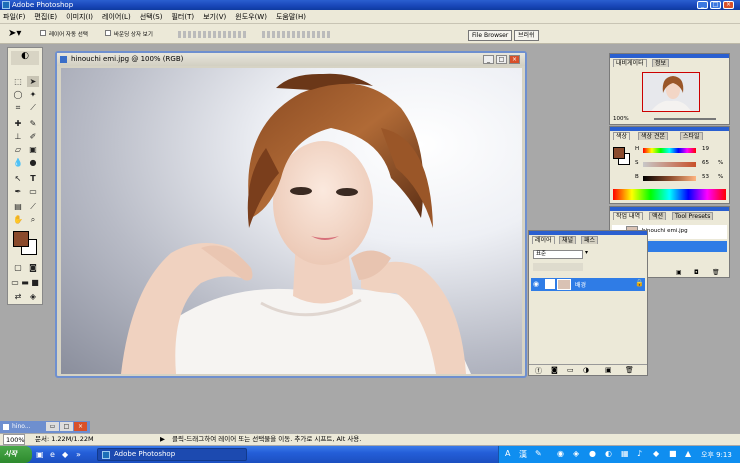  Describe the element at coordinates (705, 177) in the screenshot. I see `b-value: 53` at that location.